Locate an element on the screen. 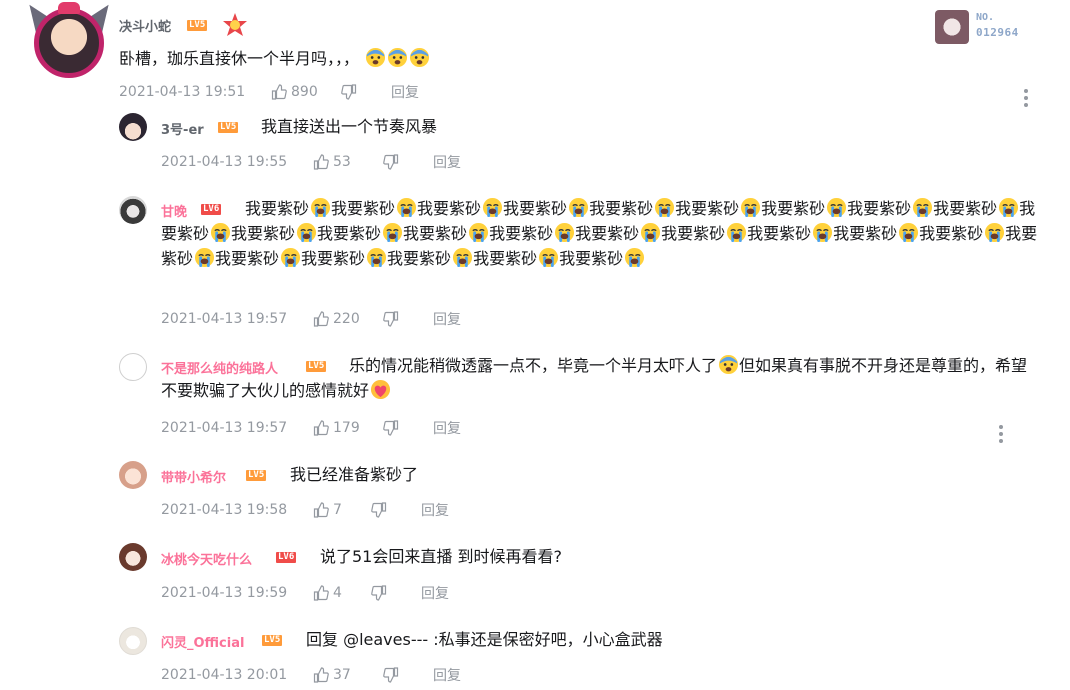 Image resolution: width=1070 pixels, height=690 pixels. avatar-pendant-crest is located at coordinates (69, 8).